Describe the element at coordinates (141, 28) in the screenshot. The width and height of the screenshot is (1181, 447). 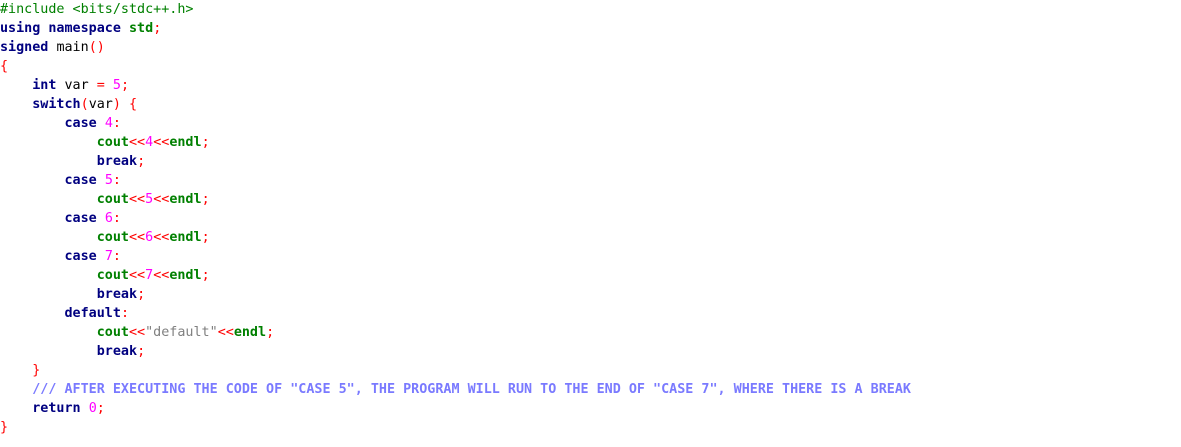
I see `std-identifier: std` at that location.